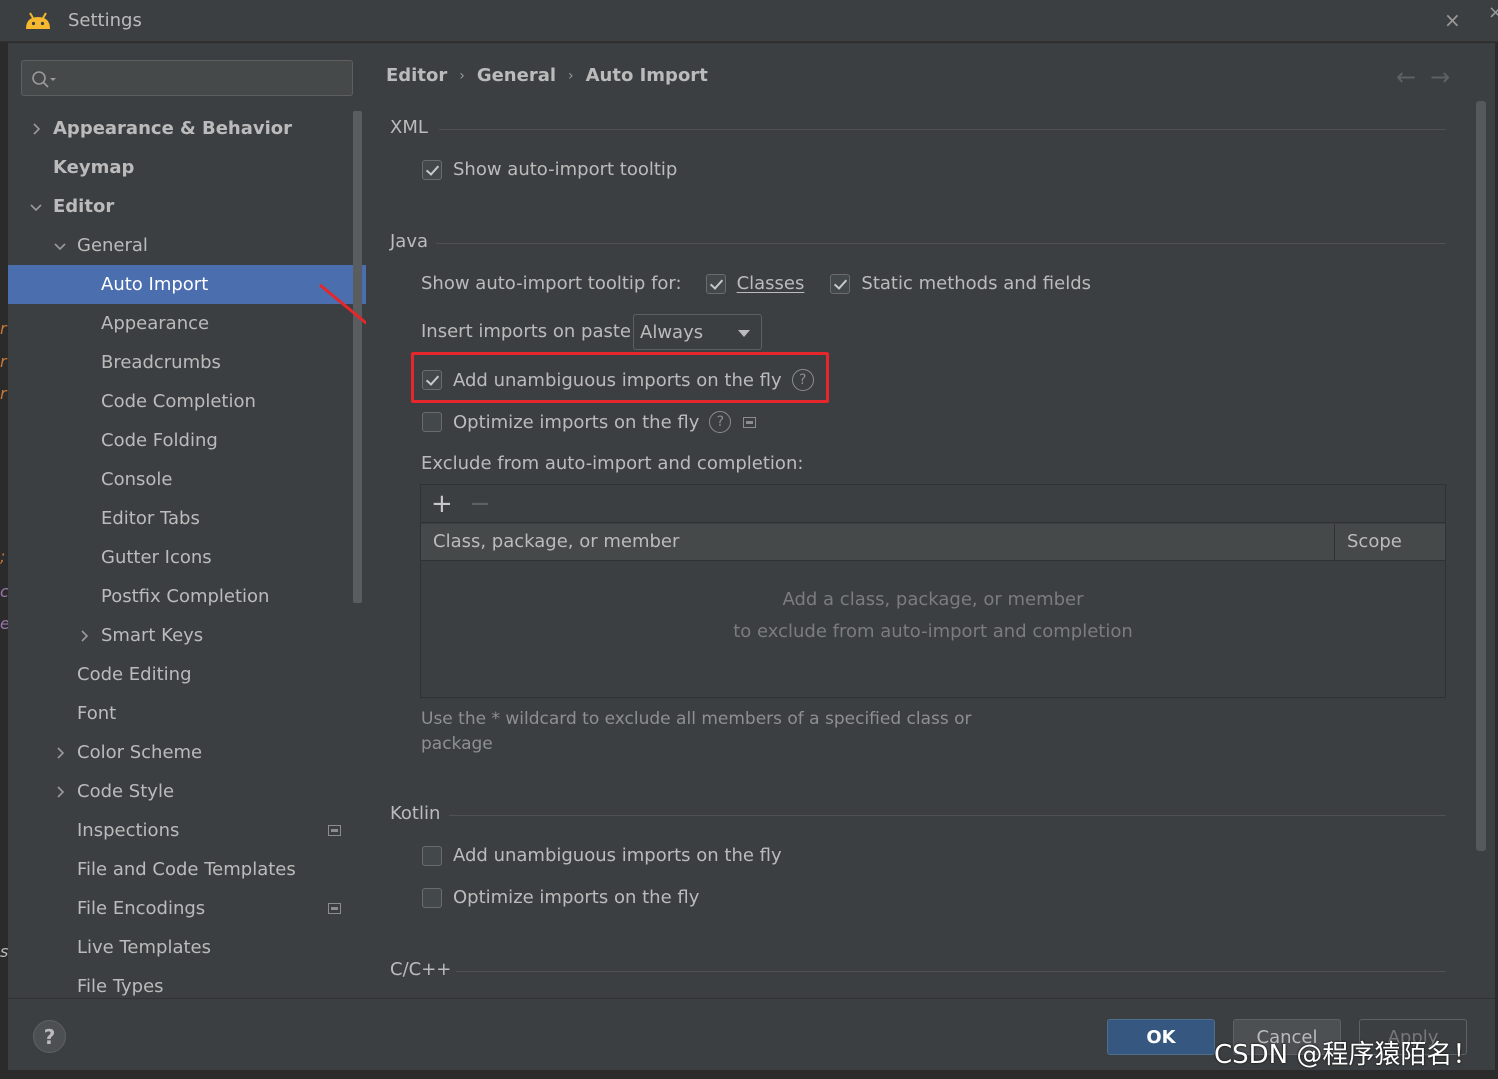 Image resolution: width=1498 pixels, height=1079 pixels. I want to click on background-close-icon: ×, so click(1493, 12).